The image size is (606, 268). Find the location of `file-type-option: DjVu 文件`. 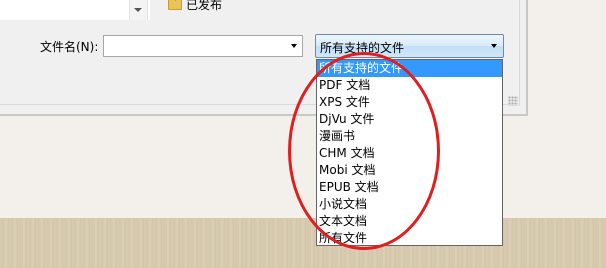

file-type-option: DjVu 文件 is located at coordinates (409, 119).